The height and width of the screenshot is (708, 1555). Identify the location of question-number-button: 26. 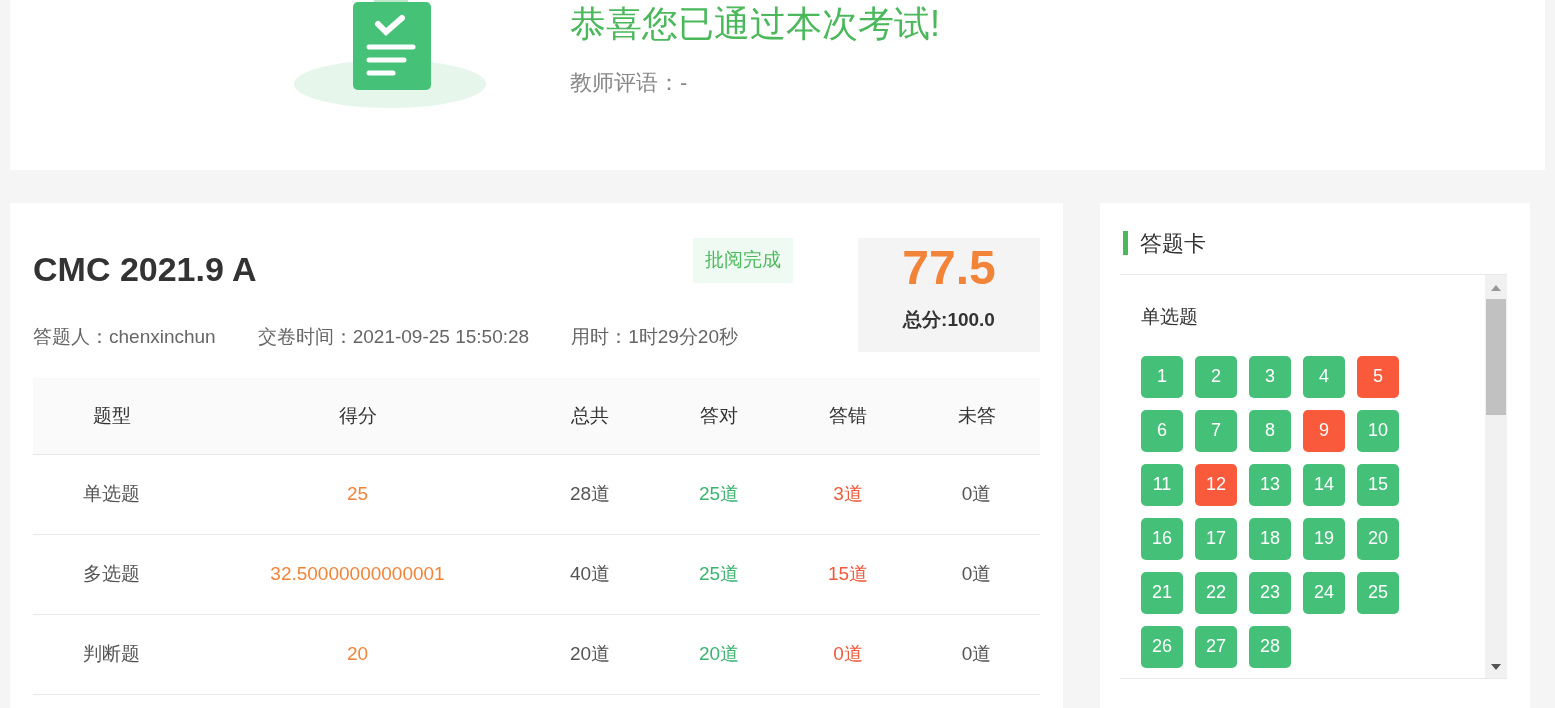
(1162, 646).